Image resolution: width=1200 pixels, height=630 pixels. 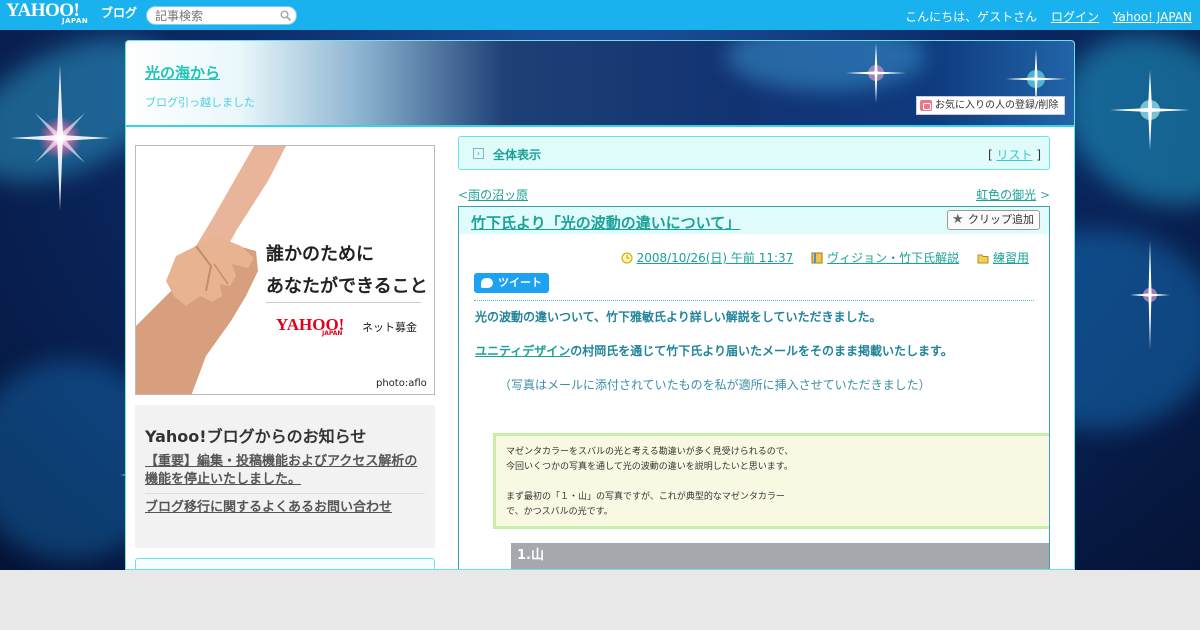 I want to click on article-paragraph: 光の波動の違いついて、竹下雅敏氏より詳しい解説をしていただきました。, so click(x=678, y=317).